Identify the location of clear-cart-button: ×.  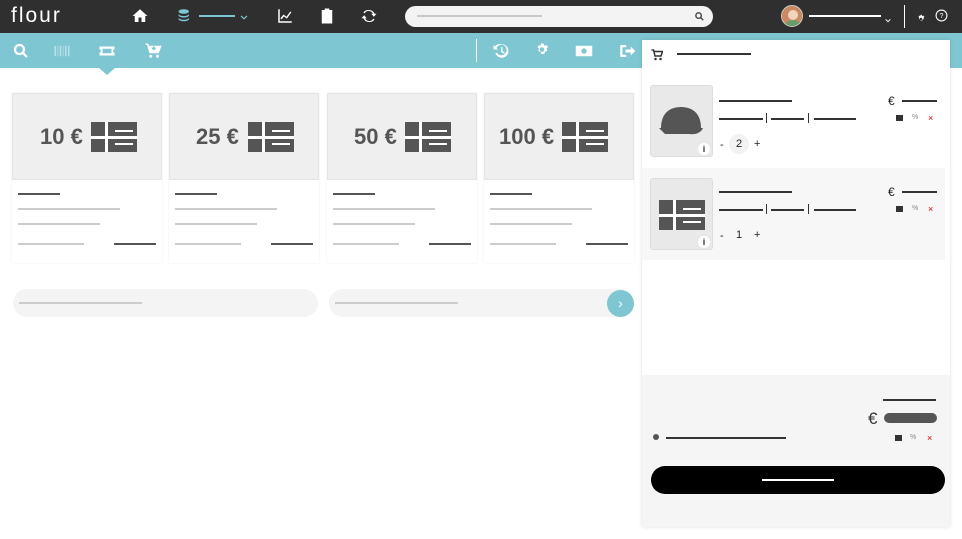
(929, 438).